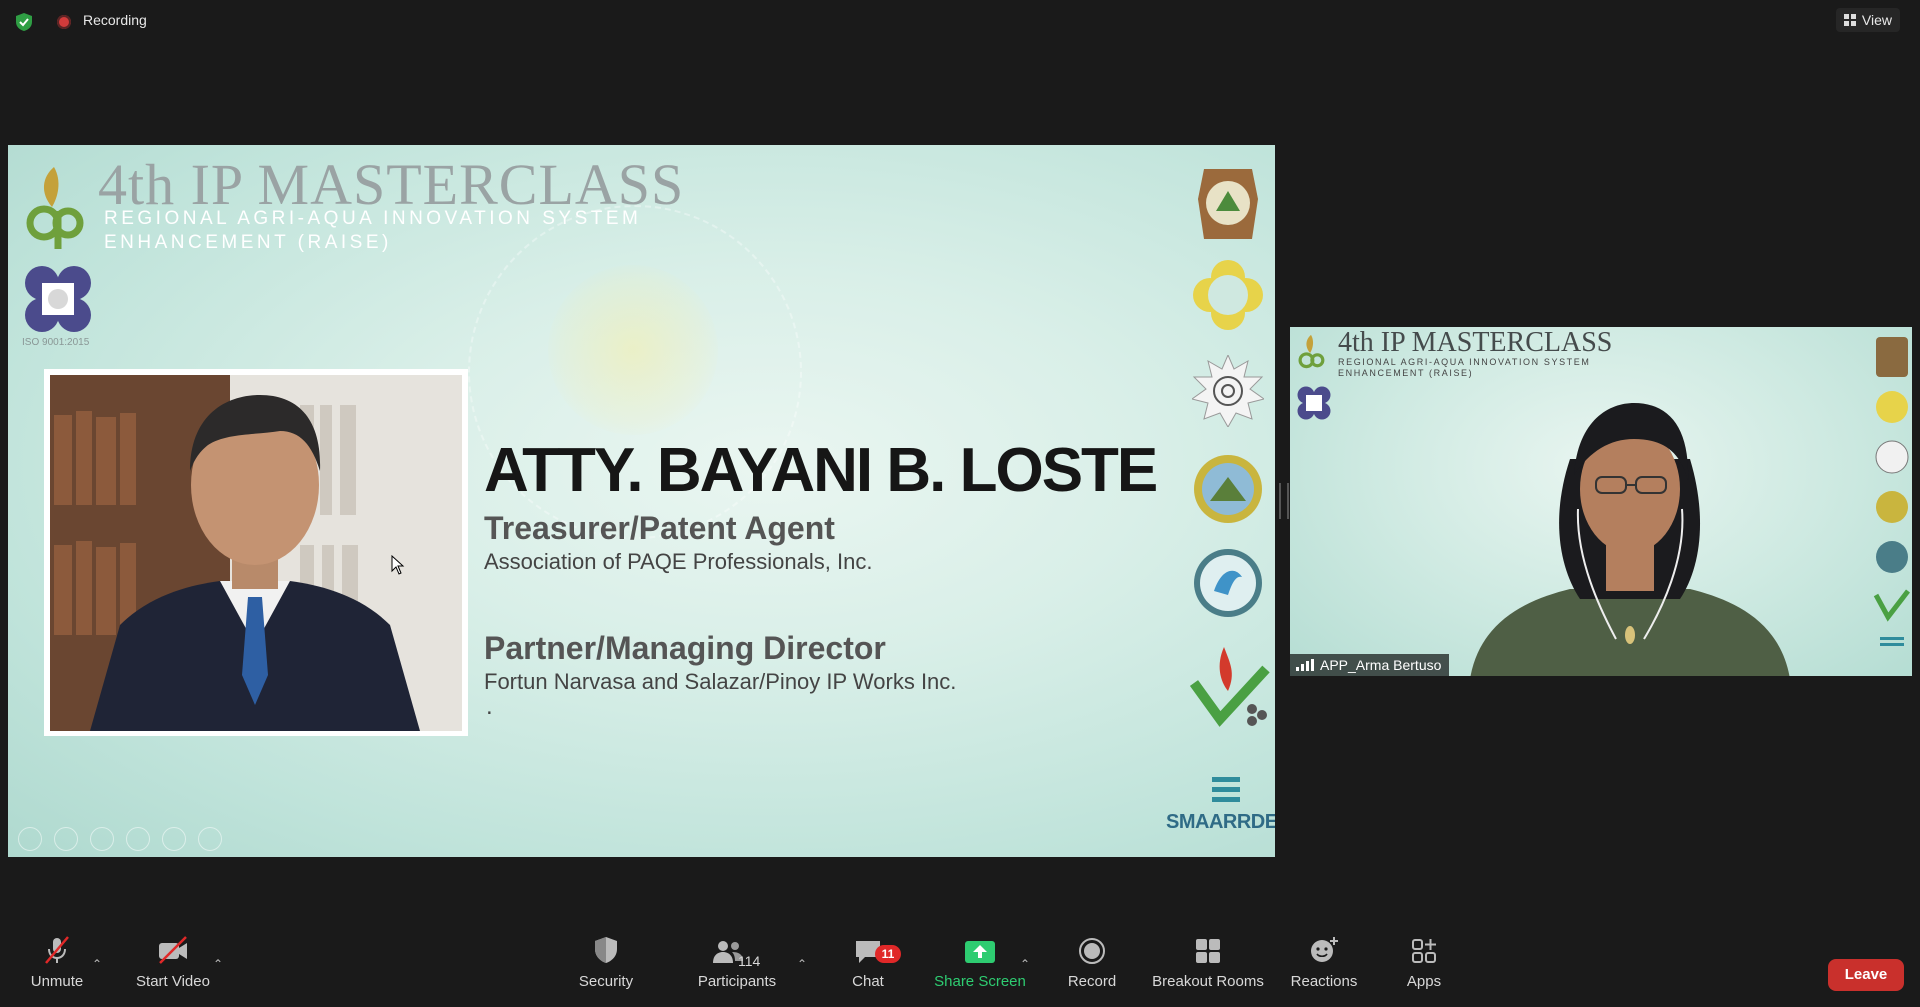  I want to click on slides-icon, so click(138, 839).